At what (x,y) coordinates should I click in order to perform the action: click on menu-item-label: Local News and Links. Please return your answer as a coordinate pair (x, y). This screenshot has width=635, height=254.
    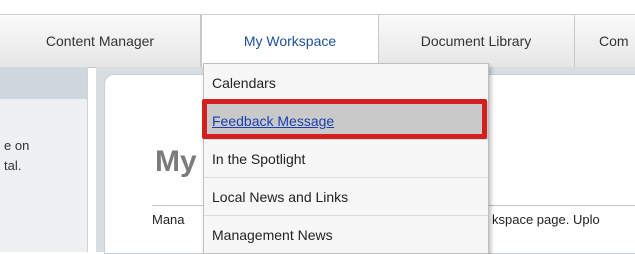
    Looking at the image, I should click on (280, 197).